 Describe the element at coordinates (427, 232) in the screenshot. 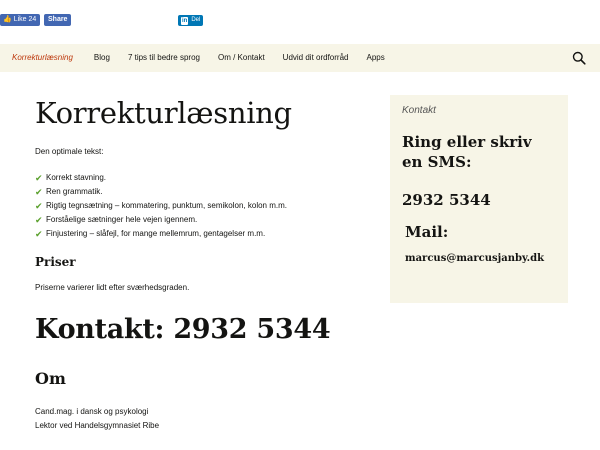

I see `widget-mail-heading: Mail:` at that location.